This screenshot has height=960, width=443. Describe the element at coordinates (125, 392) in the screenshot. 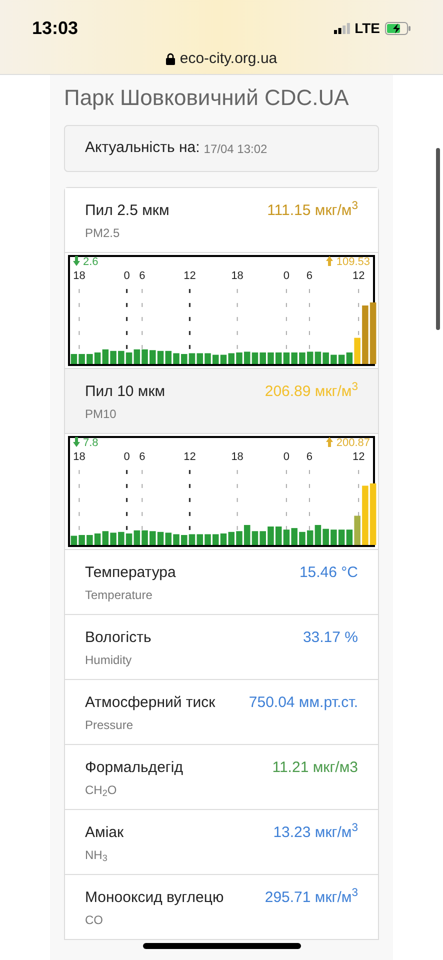

I see `measurement-name: Пил 10 мкм` at that location.